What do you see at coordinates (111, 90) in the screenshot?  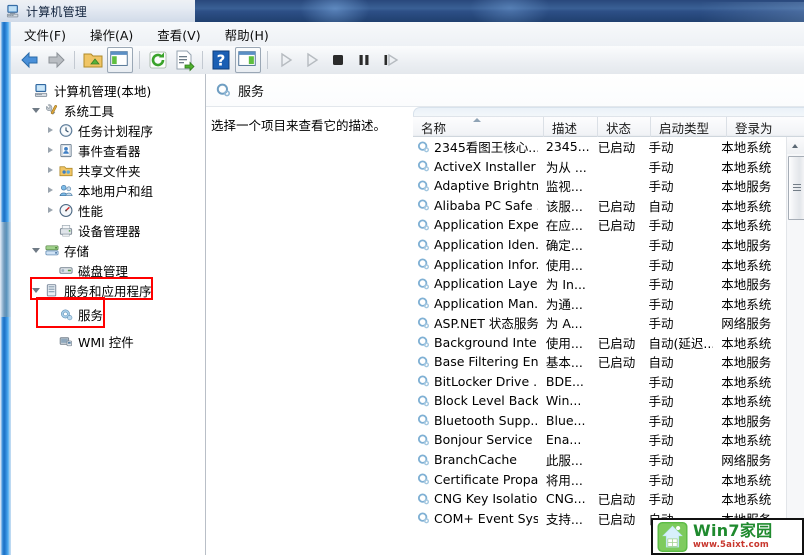 I see `tree-root-computer-management: 计算机管理(本地)` at bounding box center [111, 90].